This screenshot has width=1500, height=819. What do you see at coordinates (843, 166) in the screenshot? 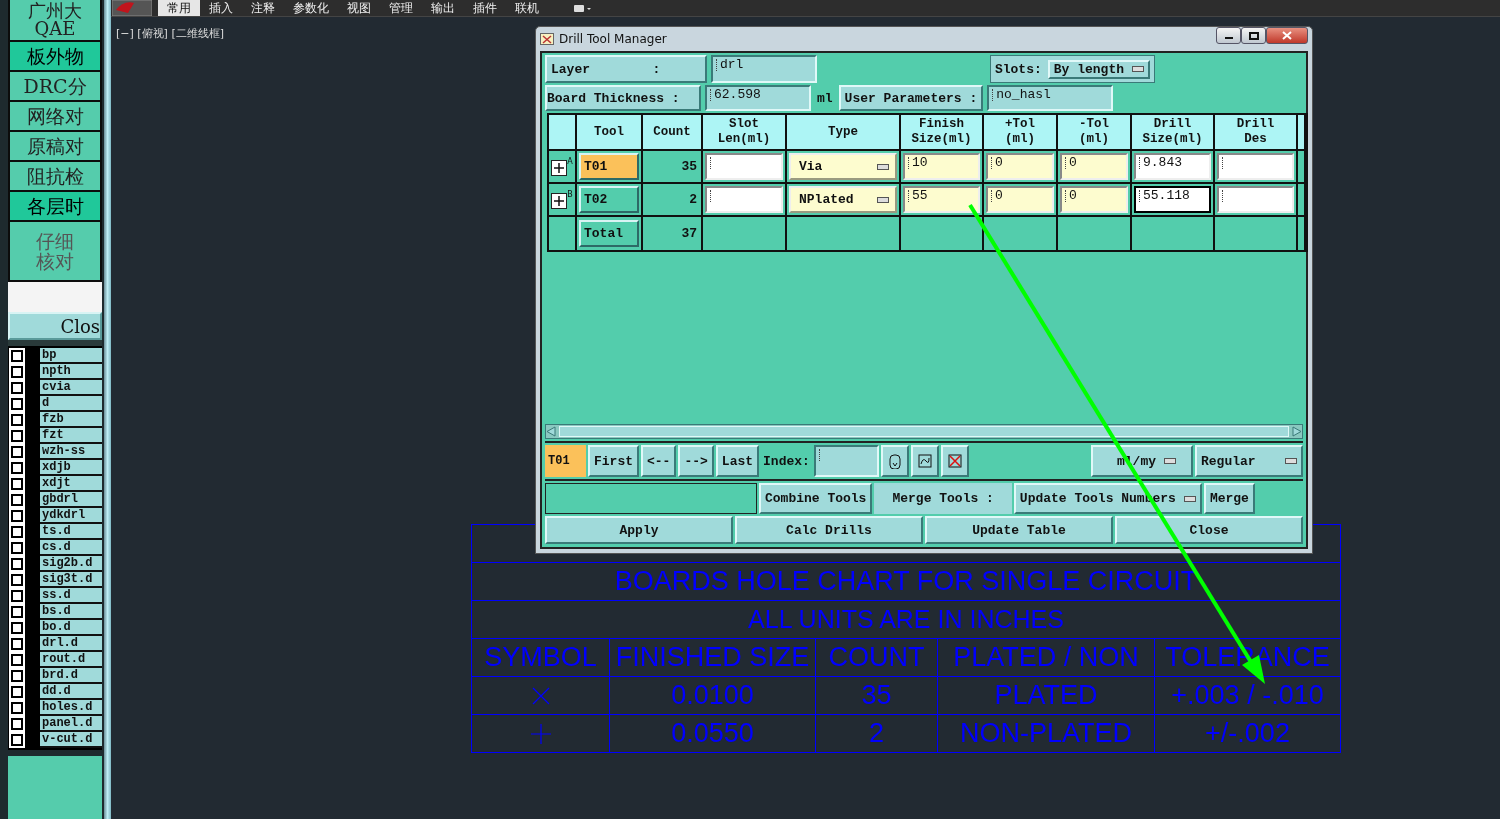
I see `type-dropdown: Via` at bounding box center [843, 166].